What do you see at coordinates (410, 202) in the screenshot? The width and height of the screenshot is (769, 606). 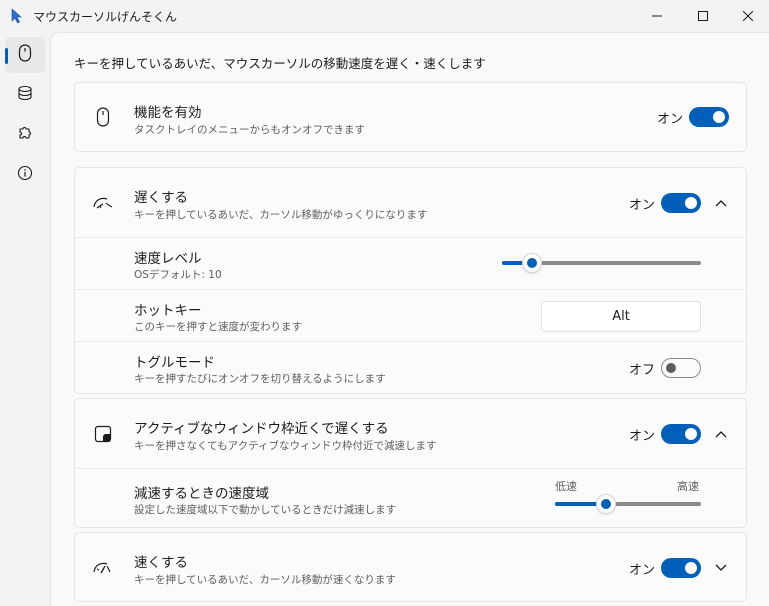 I see `row-slow: 遅くする キーを押しているあいだ、カーソル移動がゆっくりになります オン` at bounding box center [410, 202].